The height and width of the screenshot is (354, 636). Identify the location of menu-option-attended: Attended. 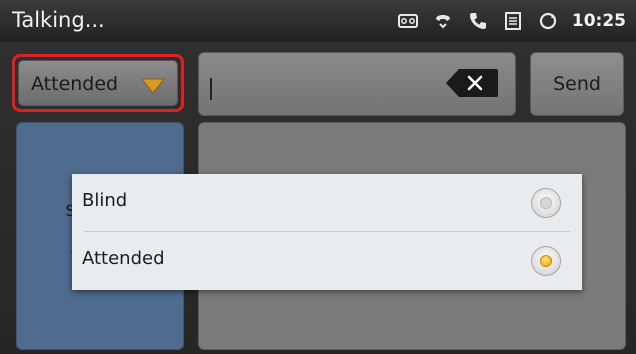
(327, 261).